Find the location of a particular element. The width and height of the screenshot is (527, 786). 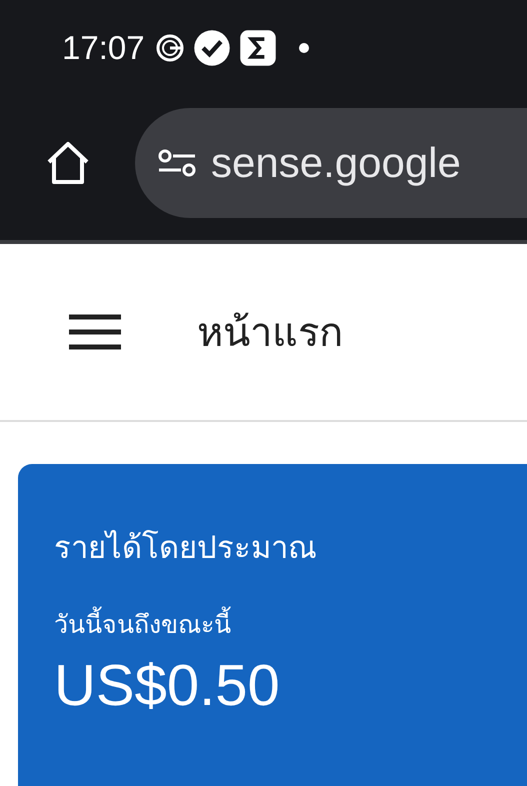

earnings-amount: US$0.50 is located at coordinates (167, 685).